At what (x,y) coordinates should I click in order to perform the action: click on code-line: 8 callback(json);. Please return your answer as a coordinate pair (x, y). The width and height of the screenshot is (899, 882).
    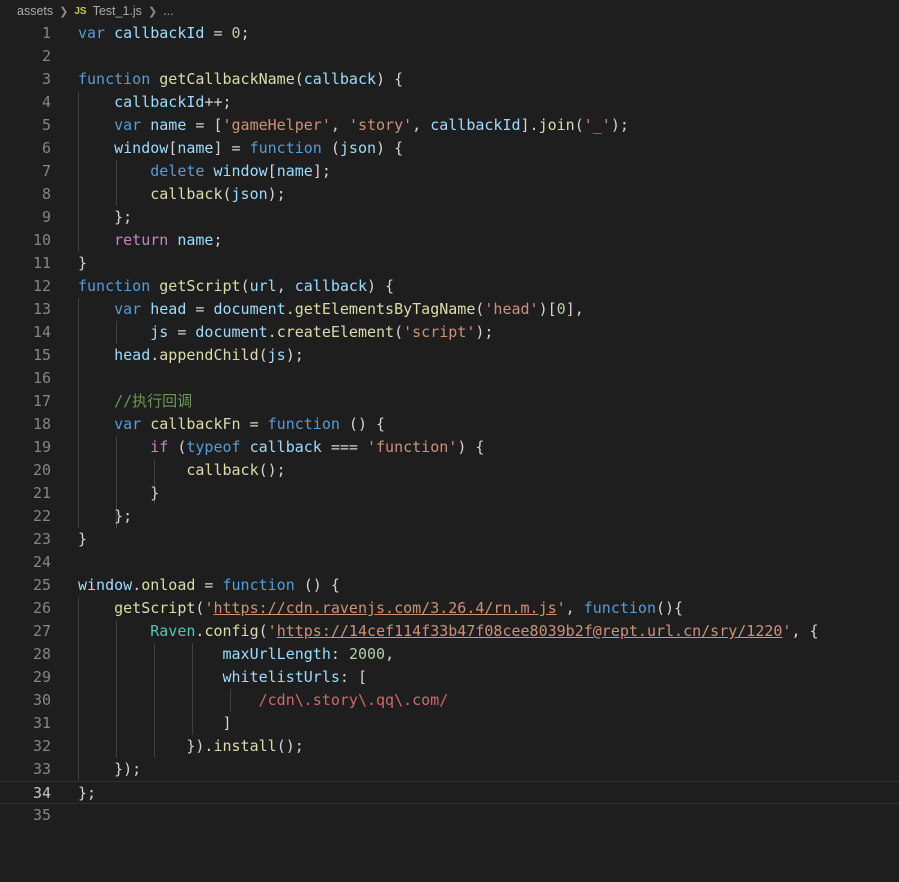
    Looking at the image, I should click on (449, 194).